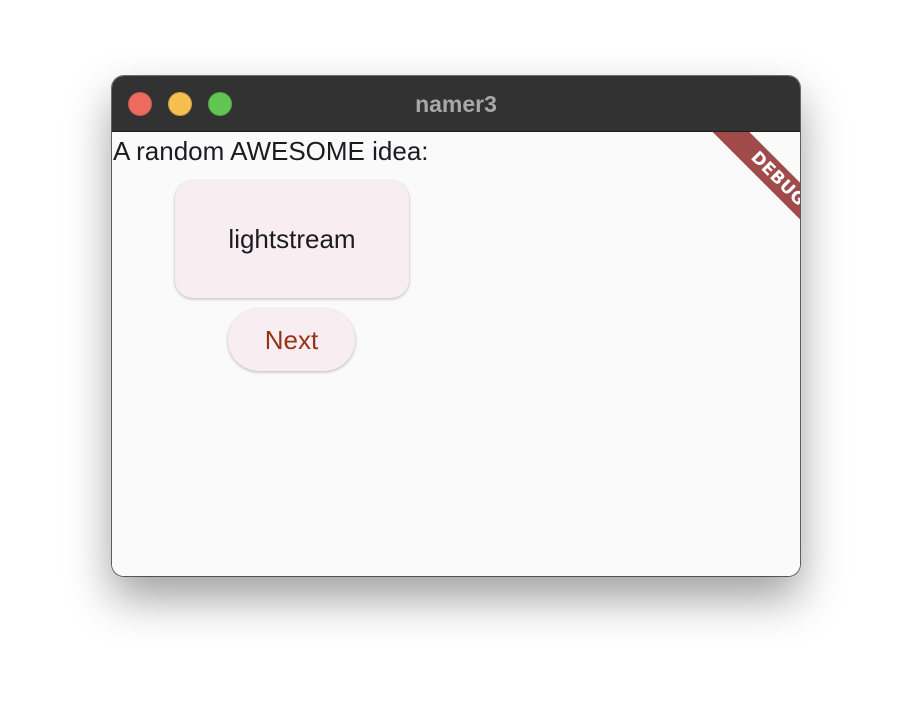 This screenshot has height=724, width=912. What do you see at coordinates (752, 192) in the screenshot?
I see `debug-banner-label: DEBUG` at bounding box center [752, 192].